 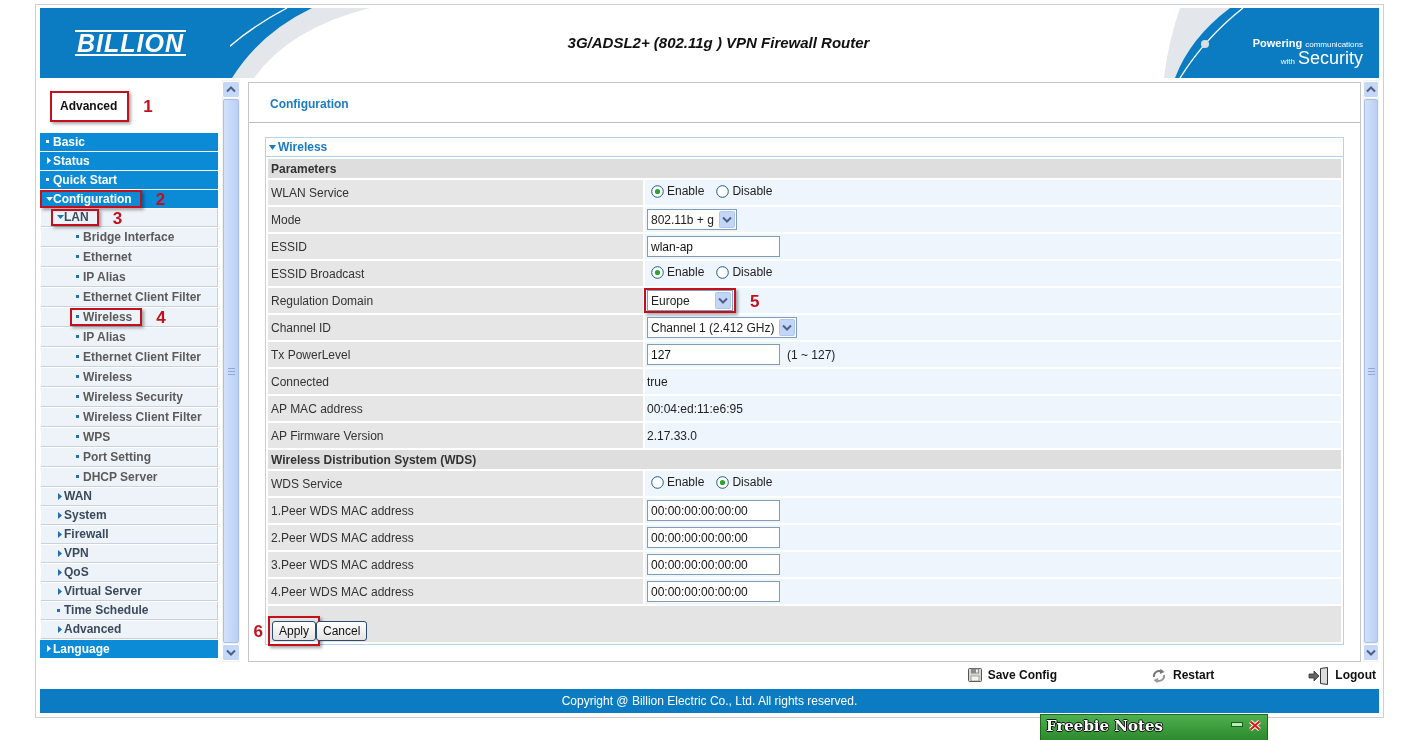 I want to click on field-label: 1.Peer WDS MAC address, so click(x=455, y=511).